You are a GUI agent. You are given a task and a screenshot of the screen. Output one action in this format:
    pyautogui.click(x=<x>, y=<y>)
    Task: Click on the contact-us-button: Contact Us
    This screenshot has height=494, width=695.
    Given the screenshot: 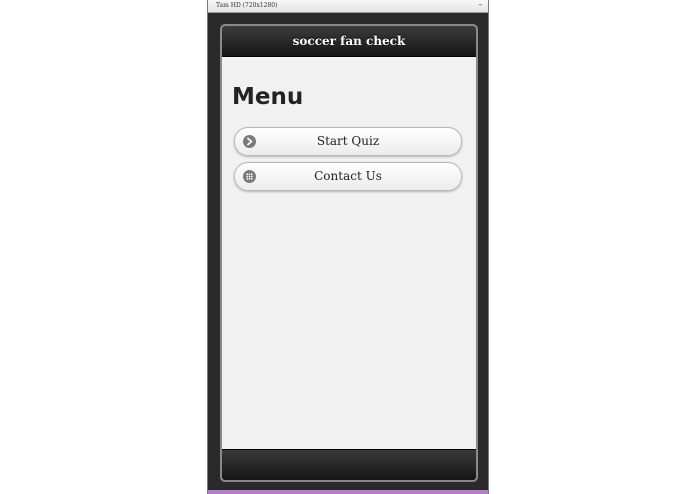 What is the action you would take?
    pyautogui.click(x=348, y=176)
    